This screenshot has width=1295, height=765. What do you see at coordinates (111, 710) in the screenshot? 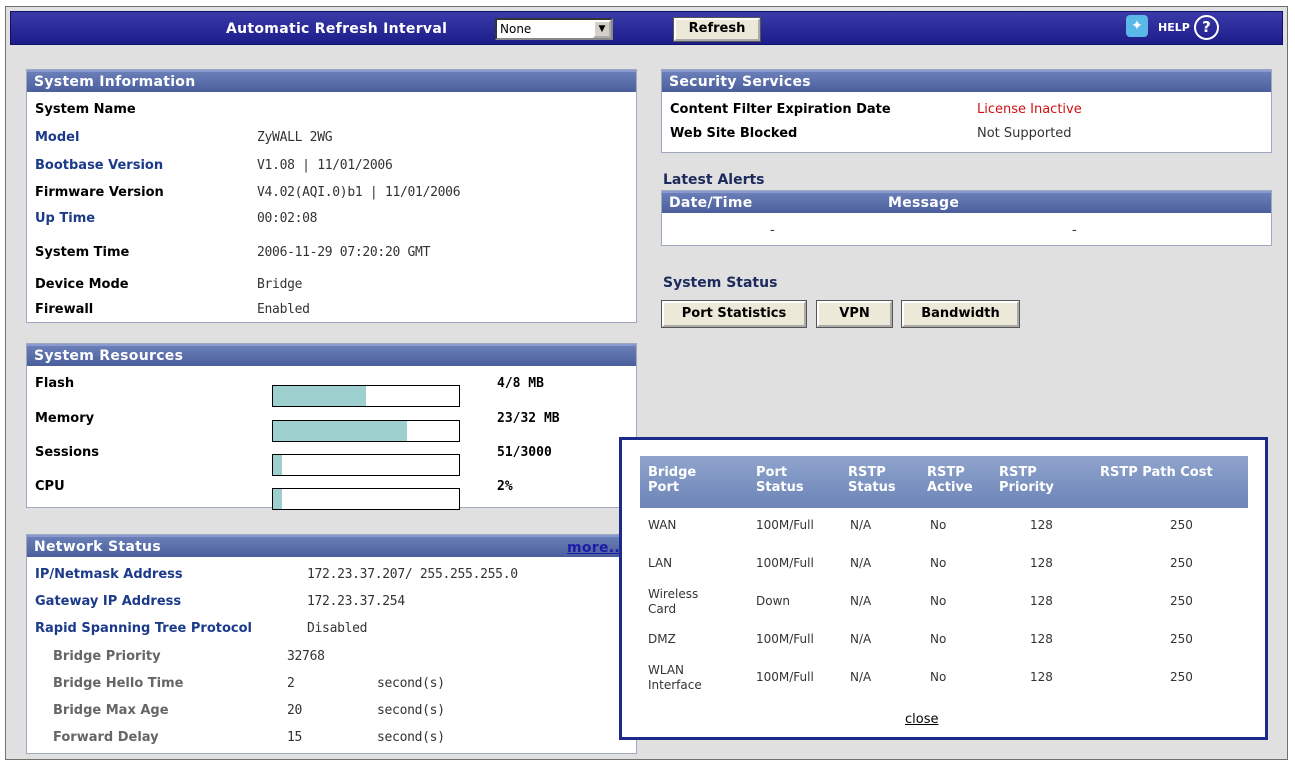
I see `network-status-label: Bridge Max Age` at bounding box center [111, 710].